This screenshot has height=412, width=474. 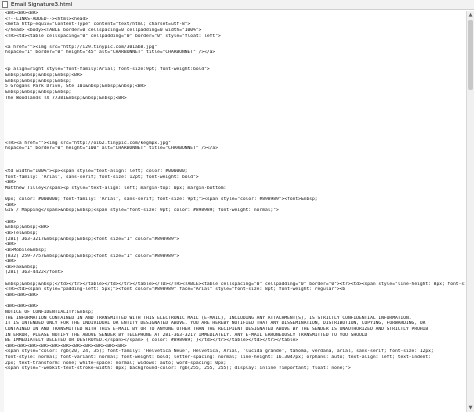 I want to click on scroll-up-icon: ▲, so click(x=470, y=15).